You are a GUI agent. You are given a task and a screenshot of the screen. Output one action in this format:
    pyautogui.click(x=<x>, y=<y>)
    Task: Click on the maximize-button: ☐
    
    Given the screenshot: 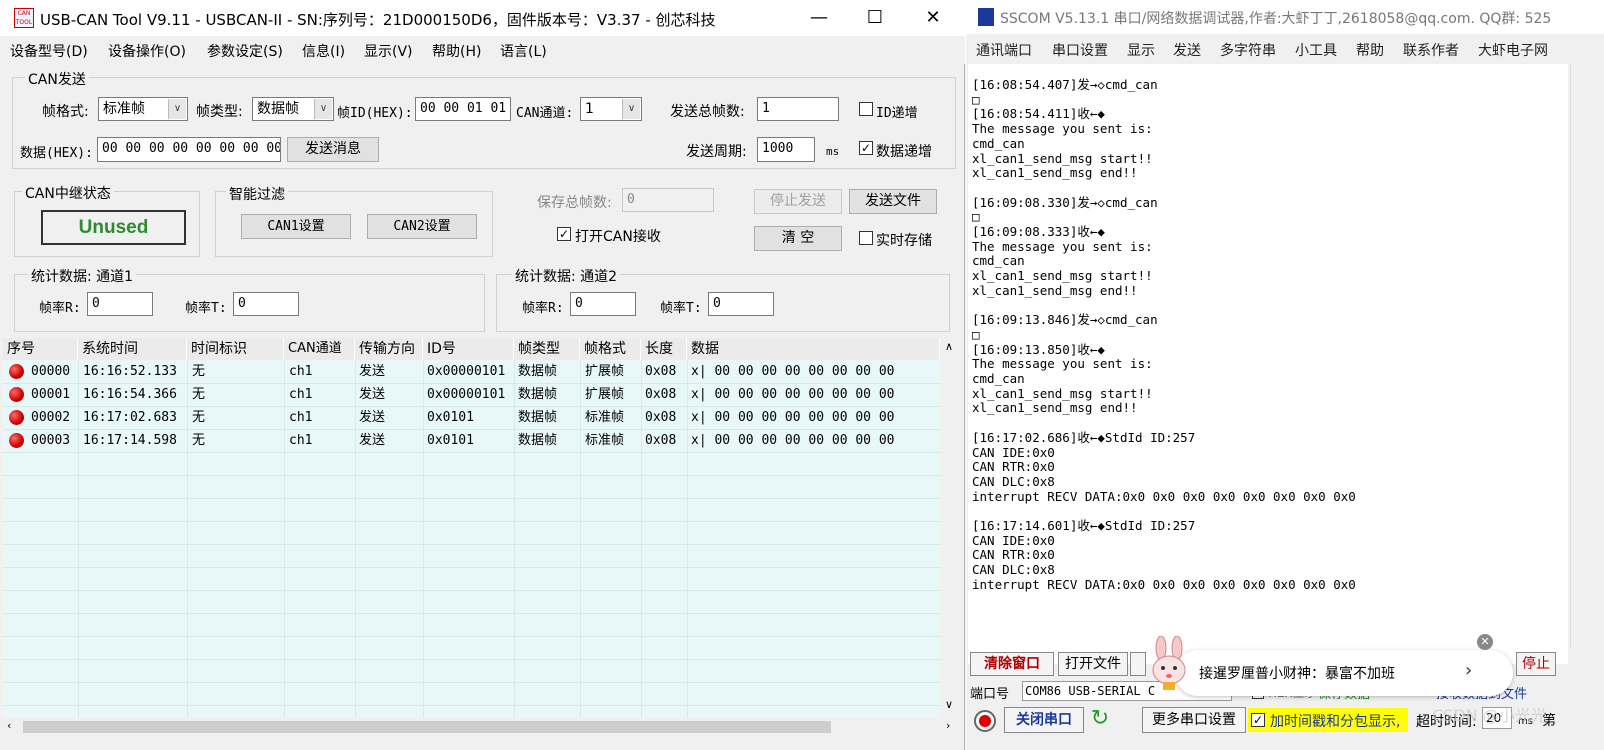 What is the action you would take?
    pyautogui.click(x=875, y=18)
    